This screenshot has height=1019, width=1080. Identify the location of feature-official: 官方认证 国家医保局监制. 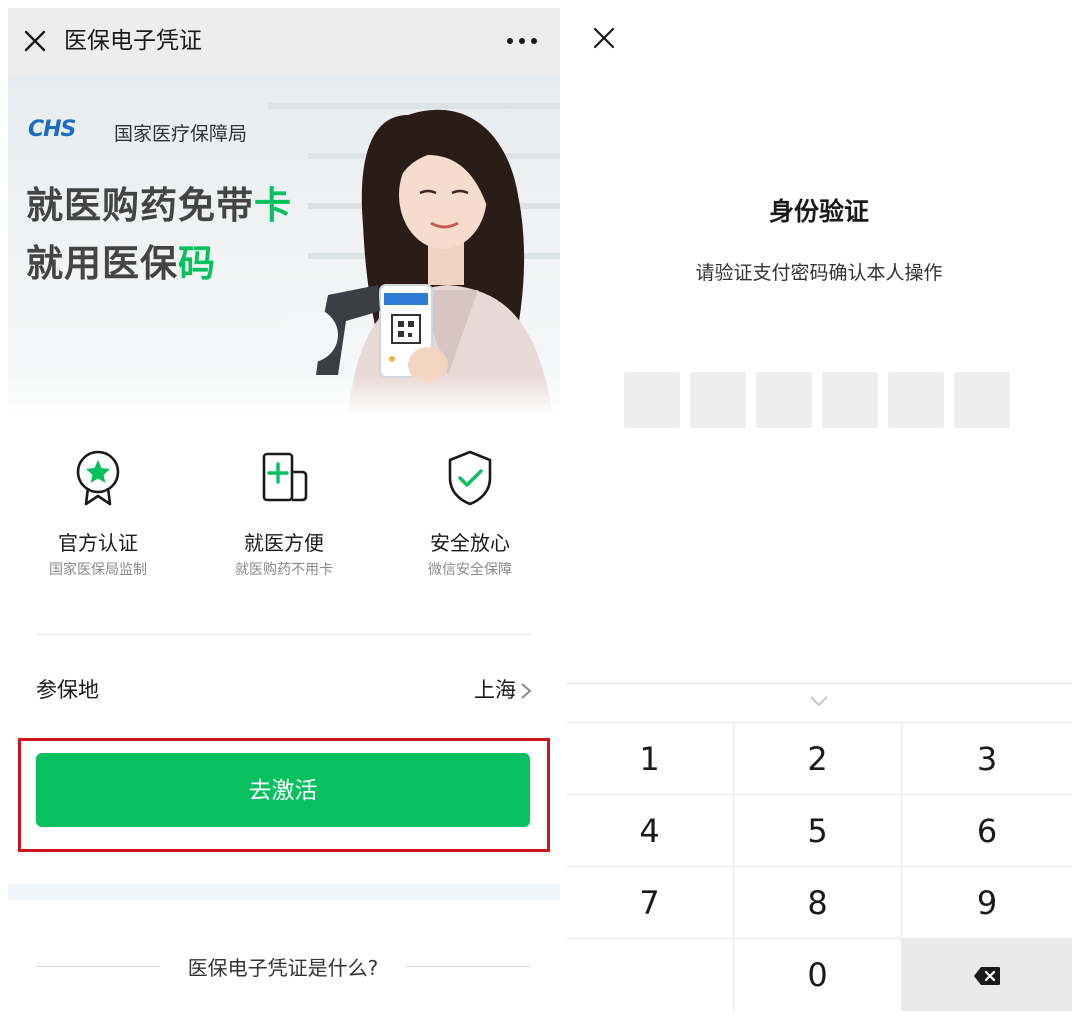
(98, 514).